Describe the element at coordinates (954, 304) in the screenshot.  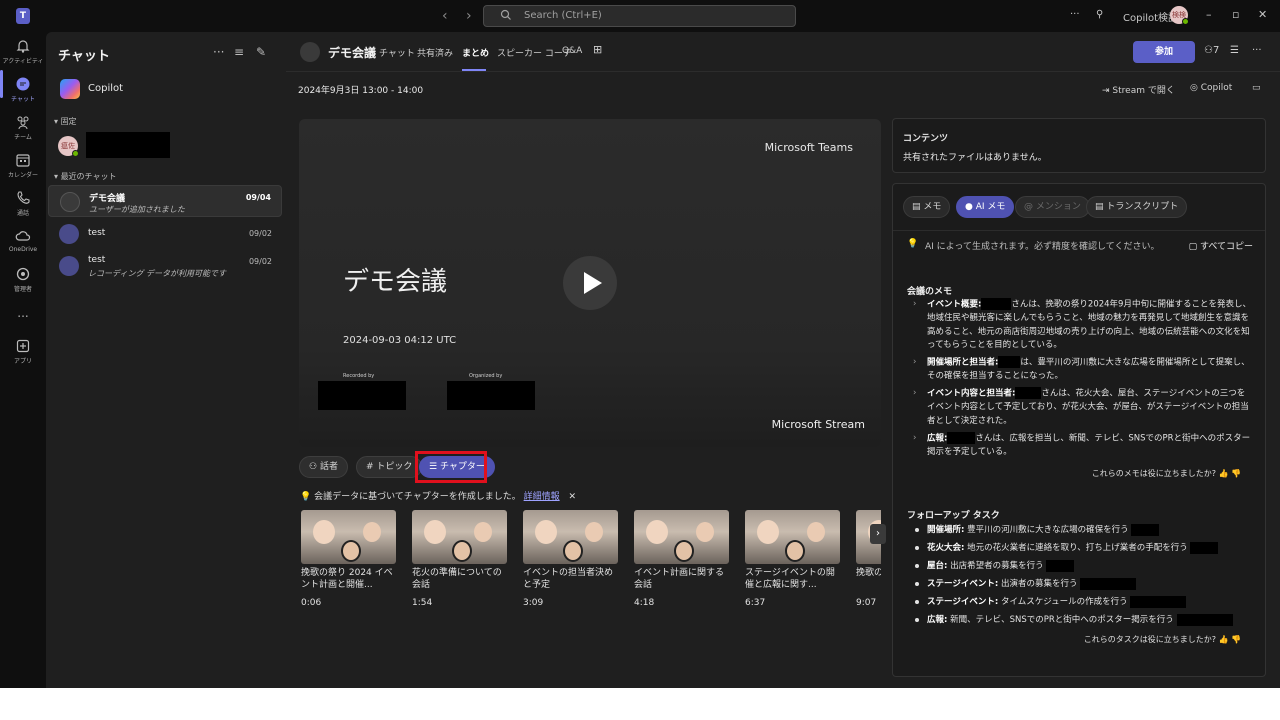
I see `note-label: イベント概要:` at that location.